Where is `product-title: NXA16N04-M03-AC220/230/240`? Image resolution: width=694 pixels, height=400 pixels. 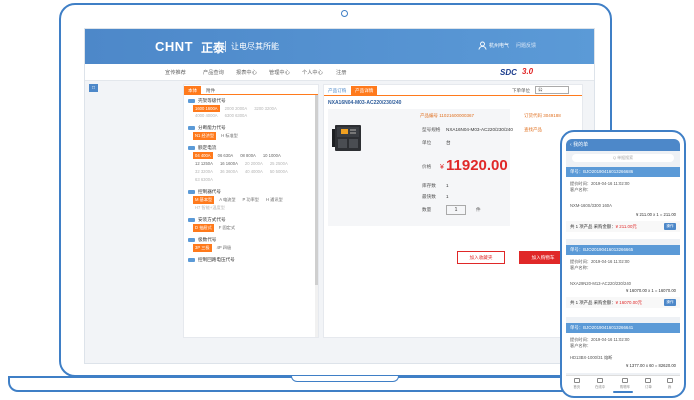 product-title: NXA16N04-M03-AC220/230/240 is located at coordinates (365, 103).